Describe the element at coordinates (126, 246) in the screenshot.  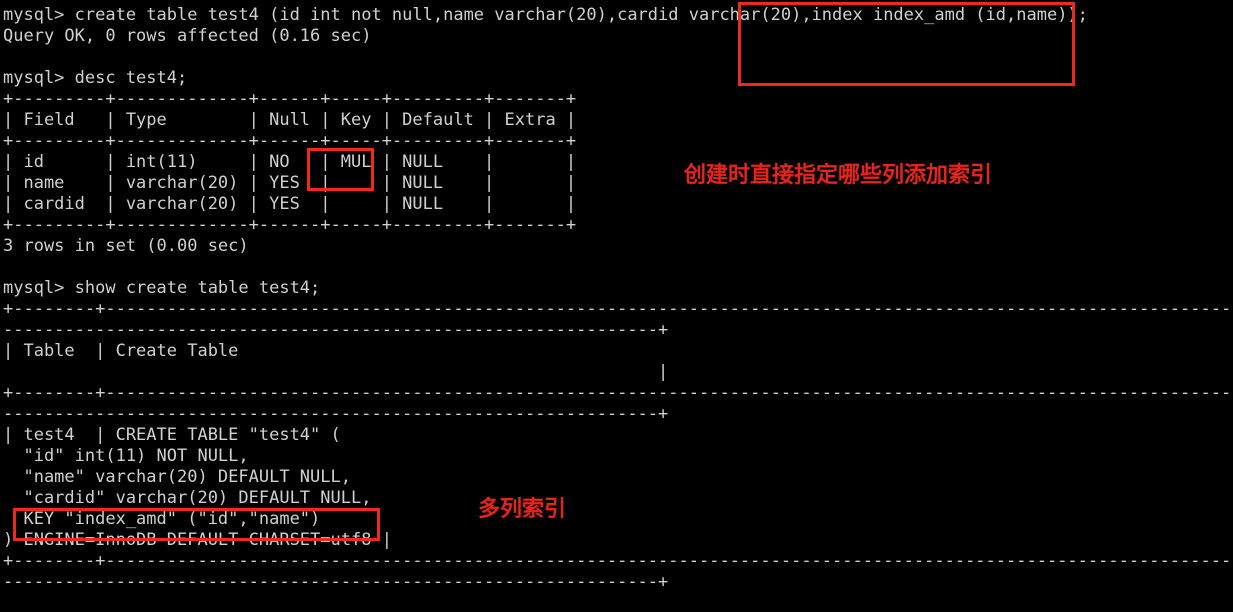
I see `terminal-line: 3 rows in set (0.00 sec)` at that location.